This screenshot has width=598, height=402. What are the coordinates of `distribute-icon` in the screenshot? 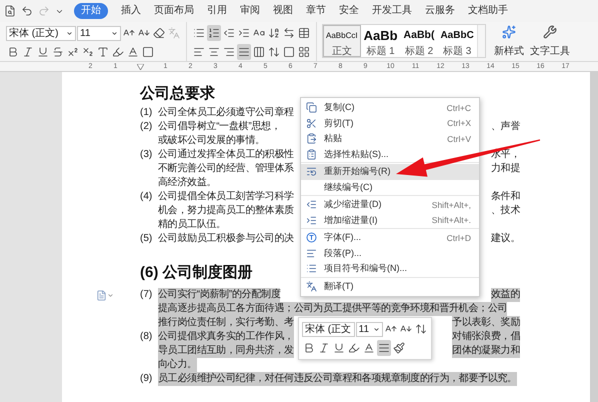 It's located at (259, 52).